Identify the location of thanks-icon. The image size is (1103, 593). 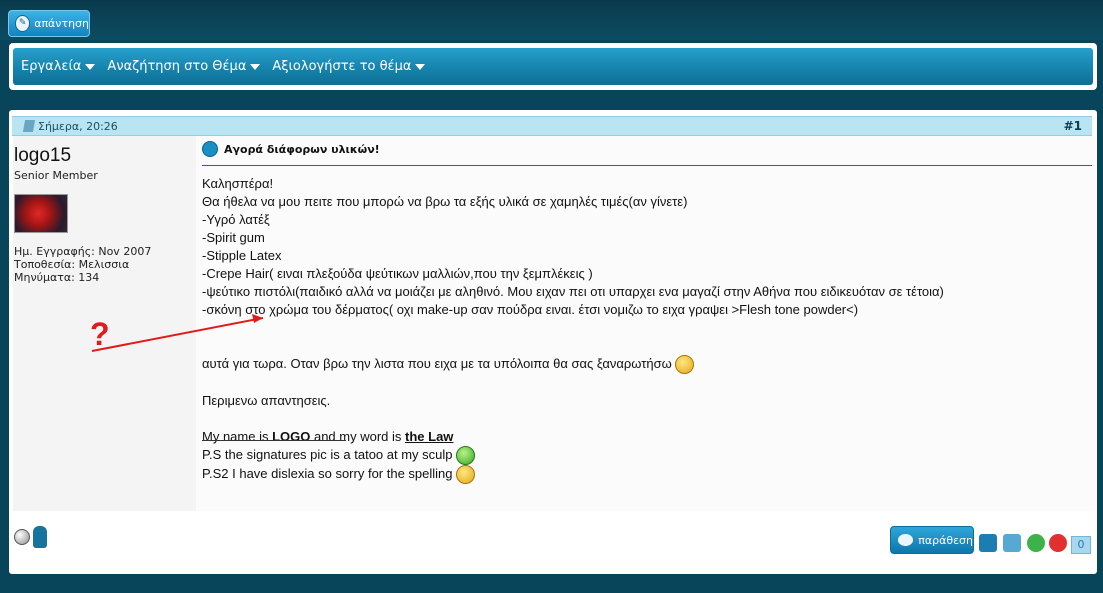
(988, 543).